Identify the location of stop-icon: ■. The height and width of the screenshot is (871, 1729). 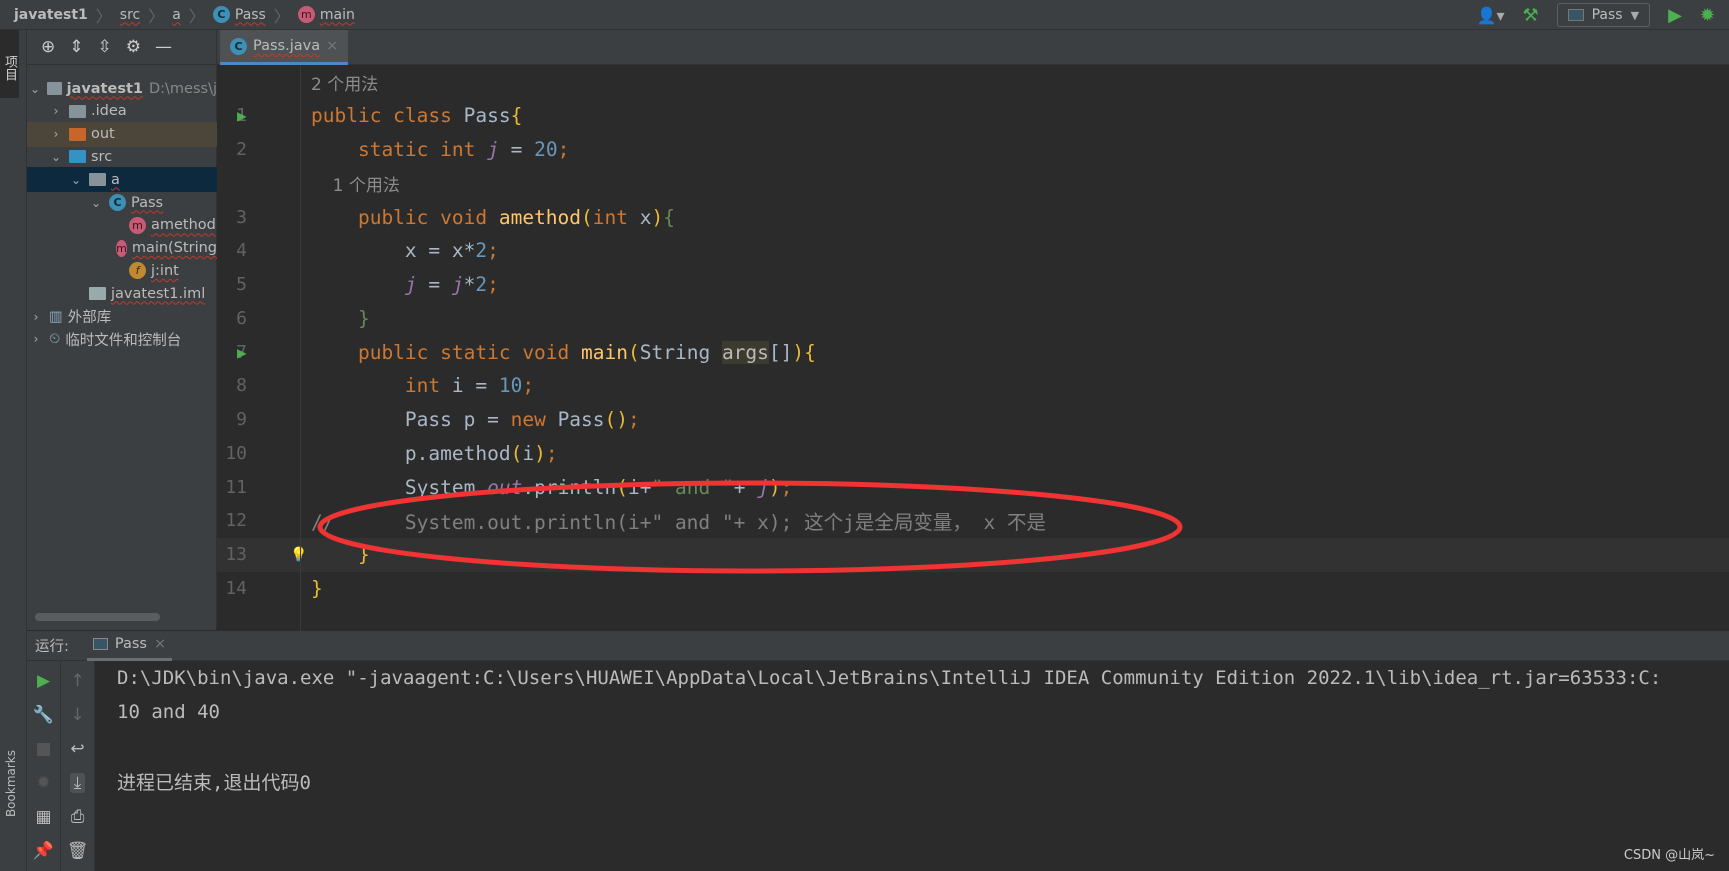
(43, 749).